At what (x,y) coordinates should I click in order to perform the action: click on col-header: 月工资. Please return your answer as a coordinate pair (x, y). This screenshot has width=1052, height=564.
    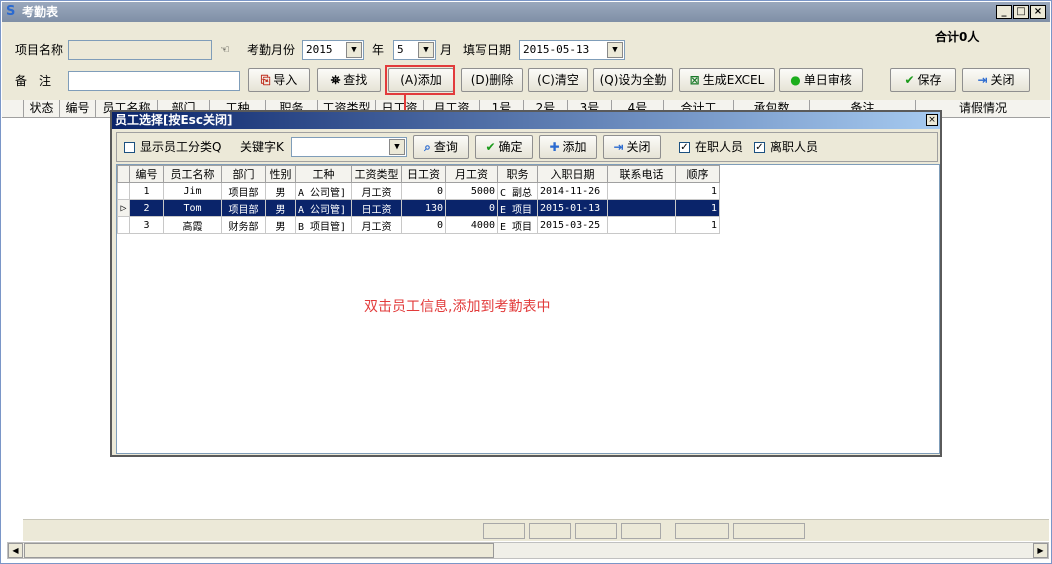
    Looking at the image, I should click on (471, 174).